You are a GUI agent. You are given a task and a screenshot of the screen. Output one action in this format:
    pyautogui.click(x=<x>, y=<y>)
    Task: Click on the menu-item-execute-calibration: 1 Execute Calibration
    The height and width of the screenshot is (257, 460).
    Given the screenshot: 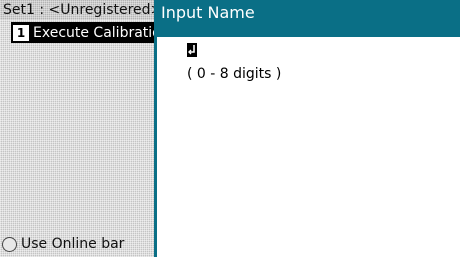 What is the action you would take?
    pyautogui.click(x=83, y=32)
    